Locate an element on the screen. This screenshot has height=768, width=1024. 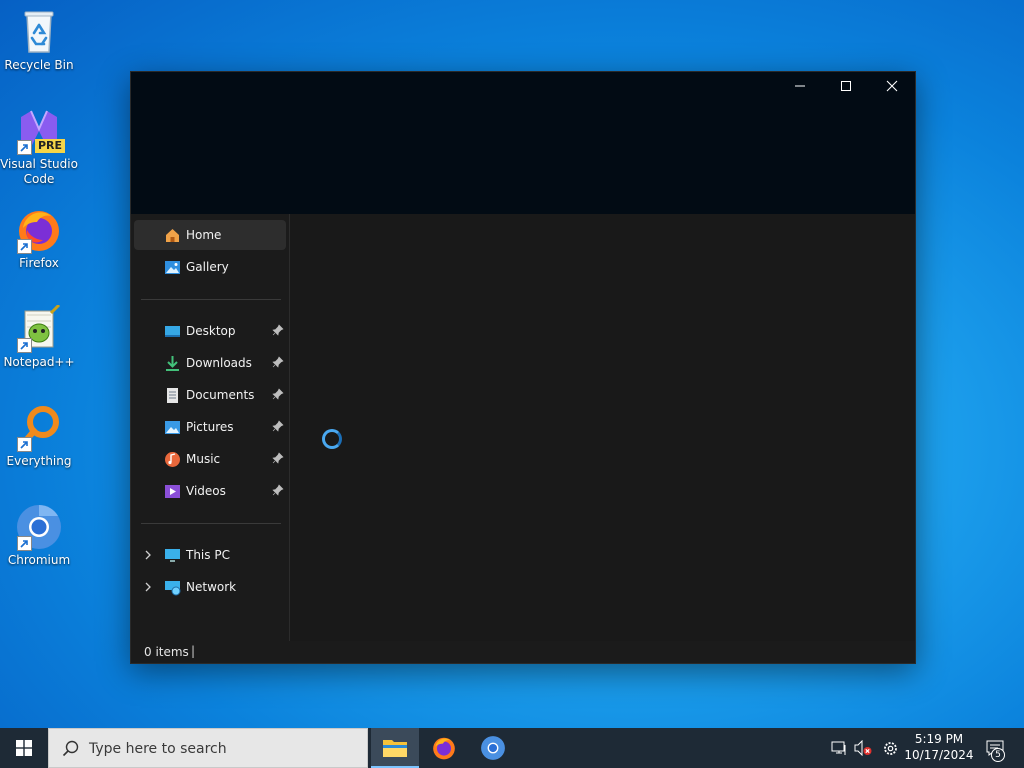
network-icon is located at coordinates (173, 588).